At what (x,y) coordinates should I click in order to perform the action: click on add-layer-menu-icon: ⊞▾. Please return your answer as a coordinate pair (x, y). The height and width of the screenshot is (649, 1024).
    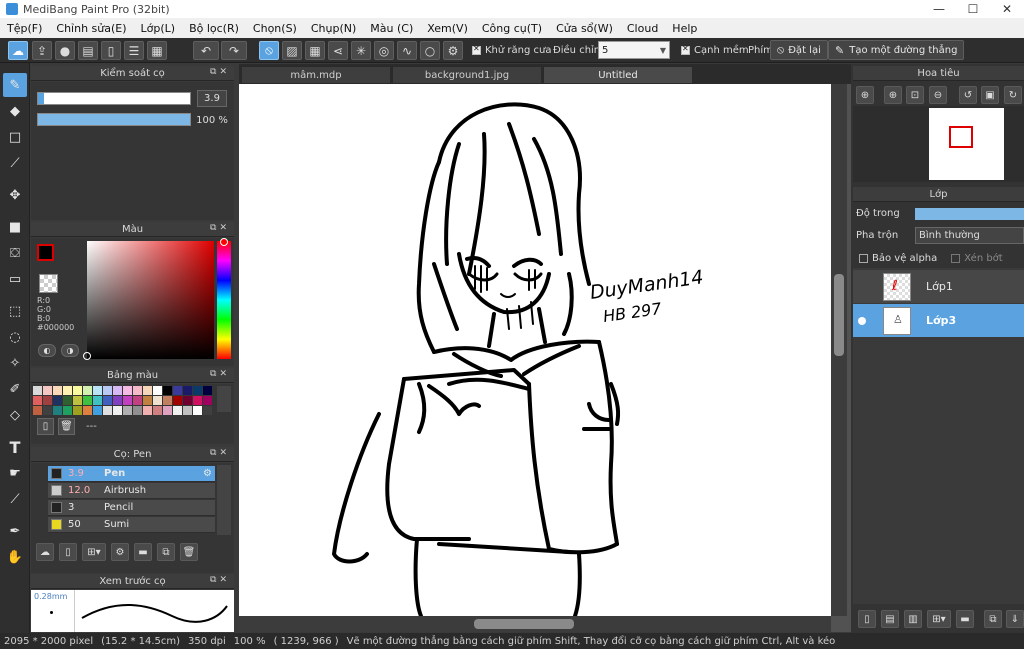
    Looking at the image, I should click on (939, 619).